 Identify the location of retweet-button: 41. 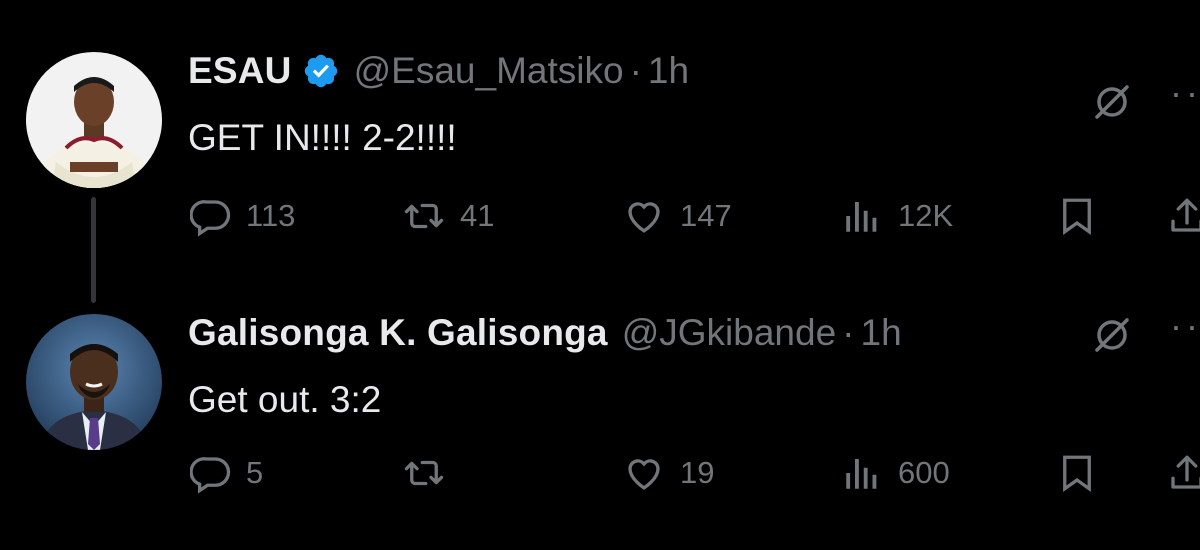
(448, 216).